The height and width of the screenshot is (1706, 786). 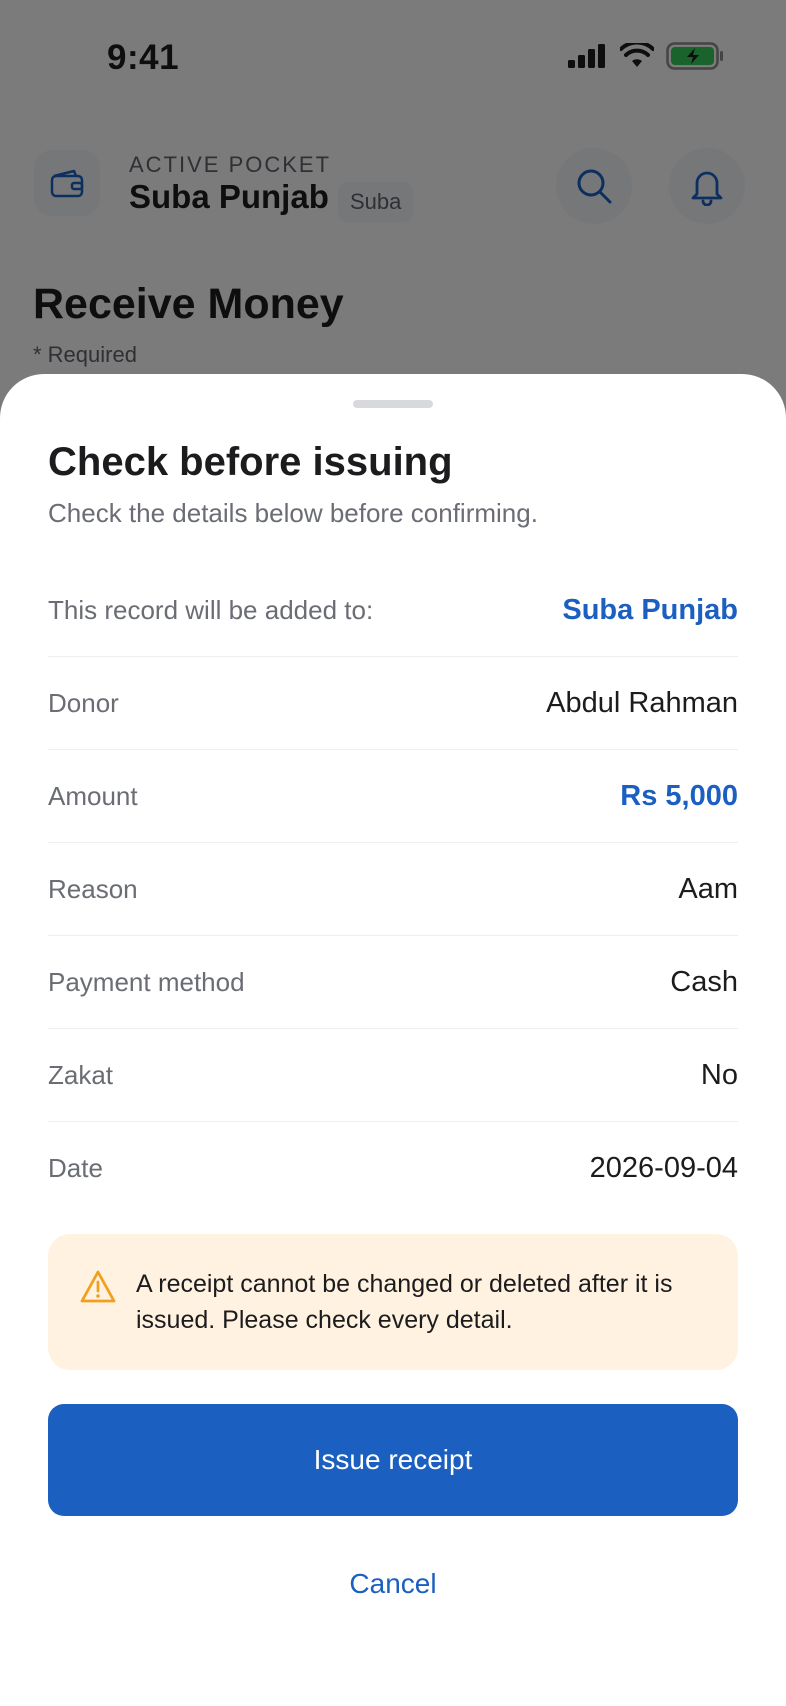 What do you see at coordinates (650, 609) in the screenshot?
I see `row-value: Suba Punjab` at bounding box center [650, 609].